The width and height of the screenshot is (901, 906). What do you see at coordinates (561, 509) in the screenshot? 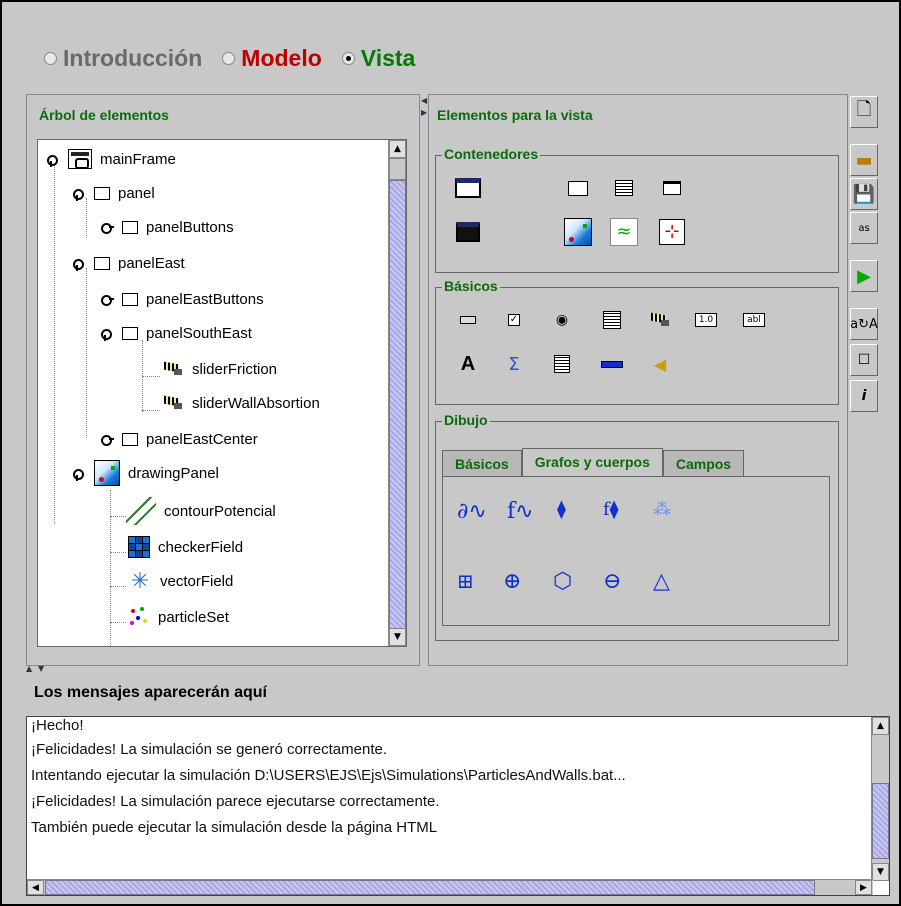
I see `surface-element-icon: ⧫` at bounding box center [561, 509].